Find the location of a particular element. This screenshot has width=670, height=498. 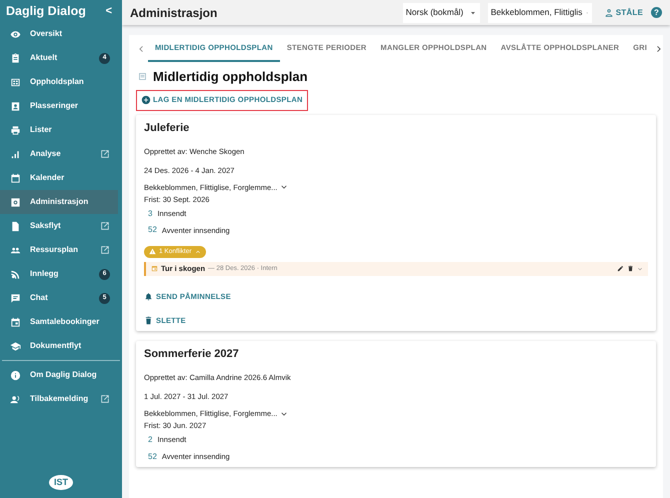

person-speaking-icon is located at coordinates (15, 399).